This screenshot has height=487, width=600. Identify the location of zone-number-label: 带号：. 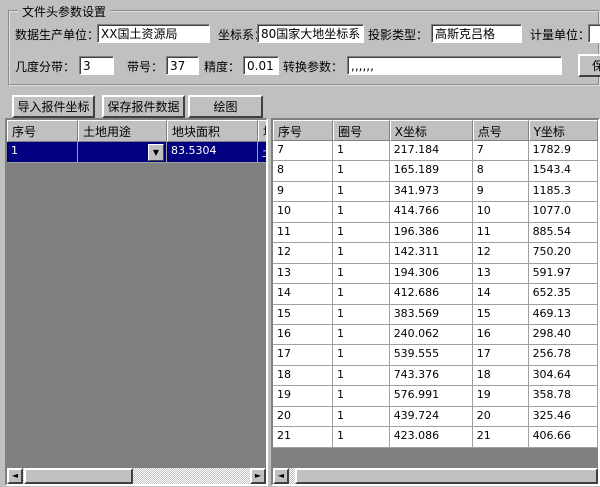
(145, 67).